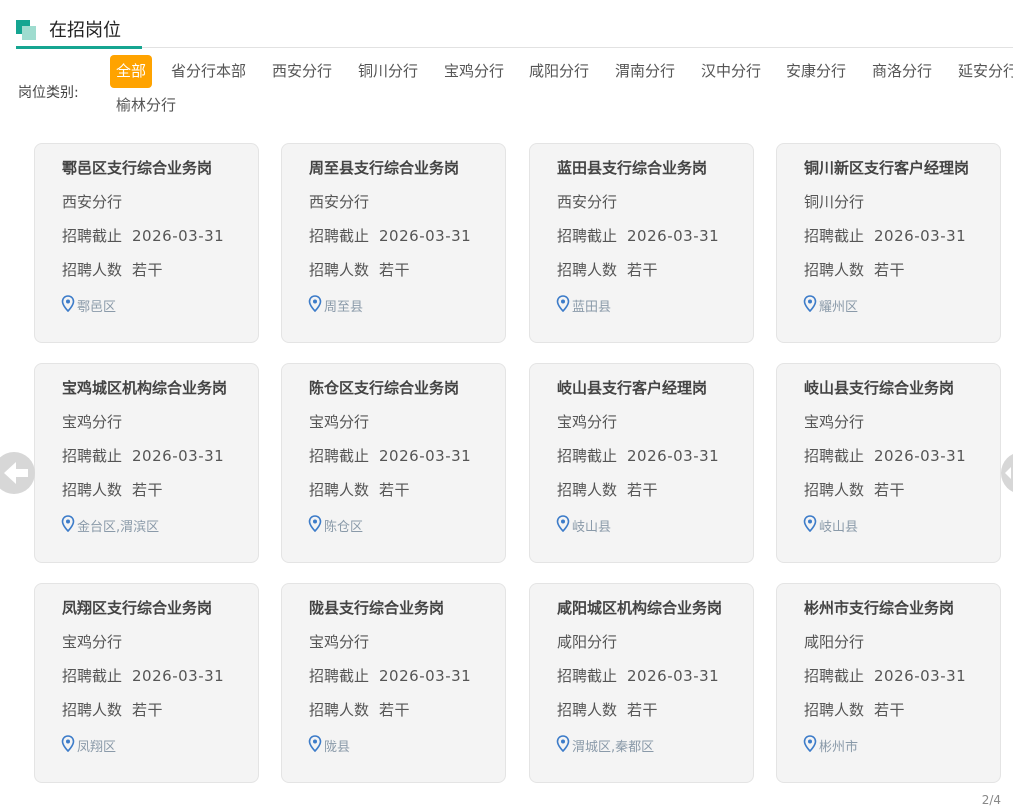  I want to click on location-text: 耀州区, so click(839, 307).